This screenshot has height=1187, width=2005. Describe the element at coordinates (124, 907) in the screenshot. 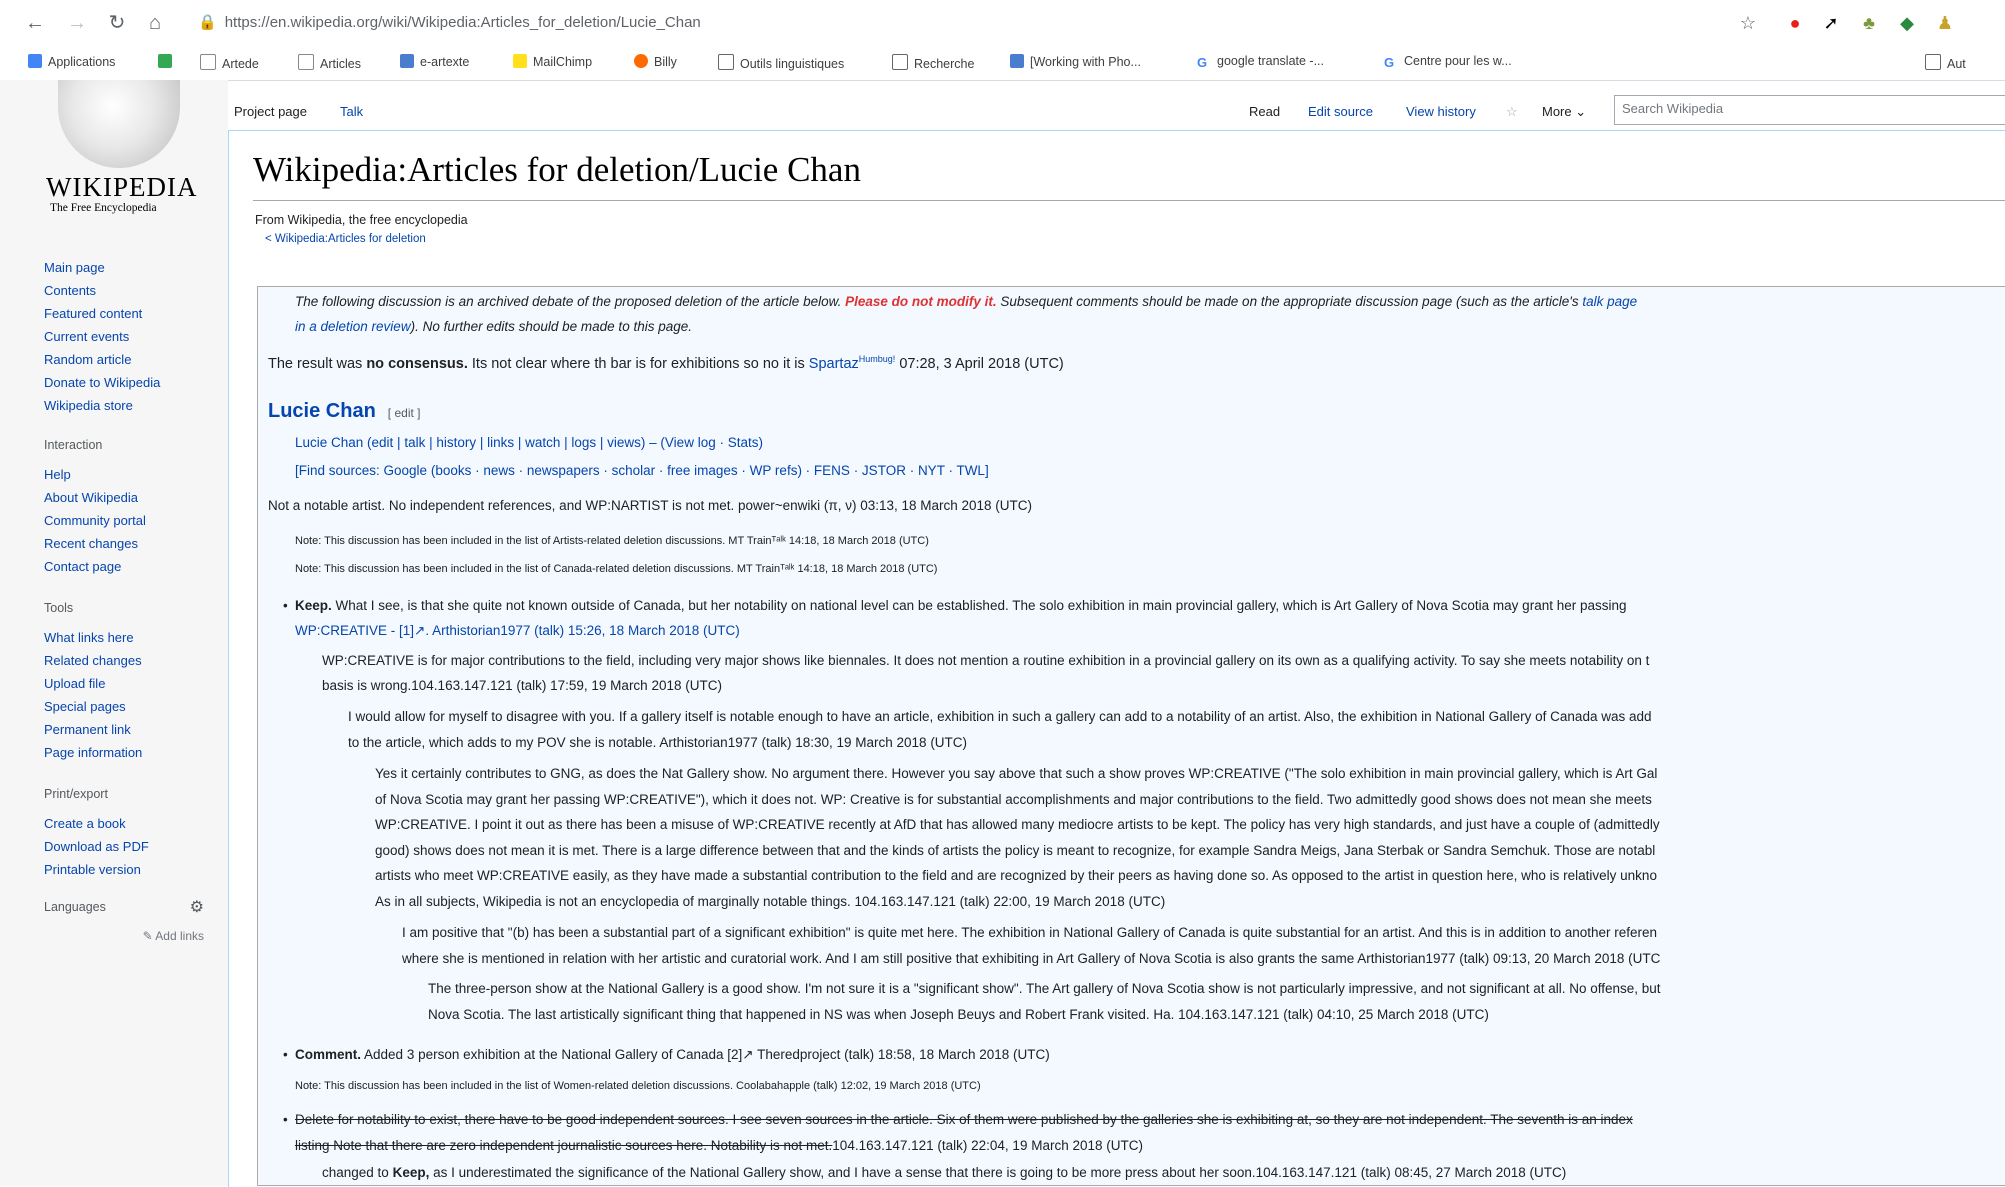

I see `languages-heading: Languages ⚙` at that location.